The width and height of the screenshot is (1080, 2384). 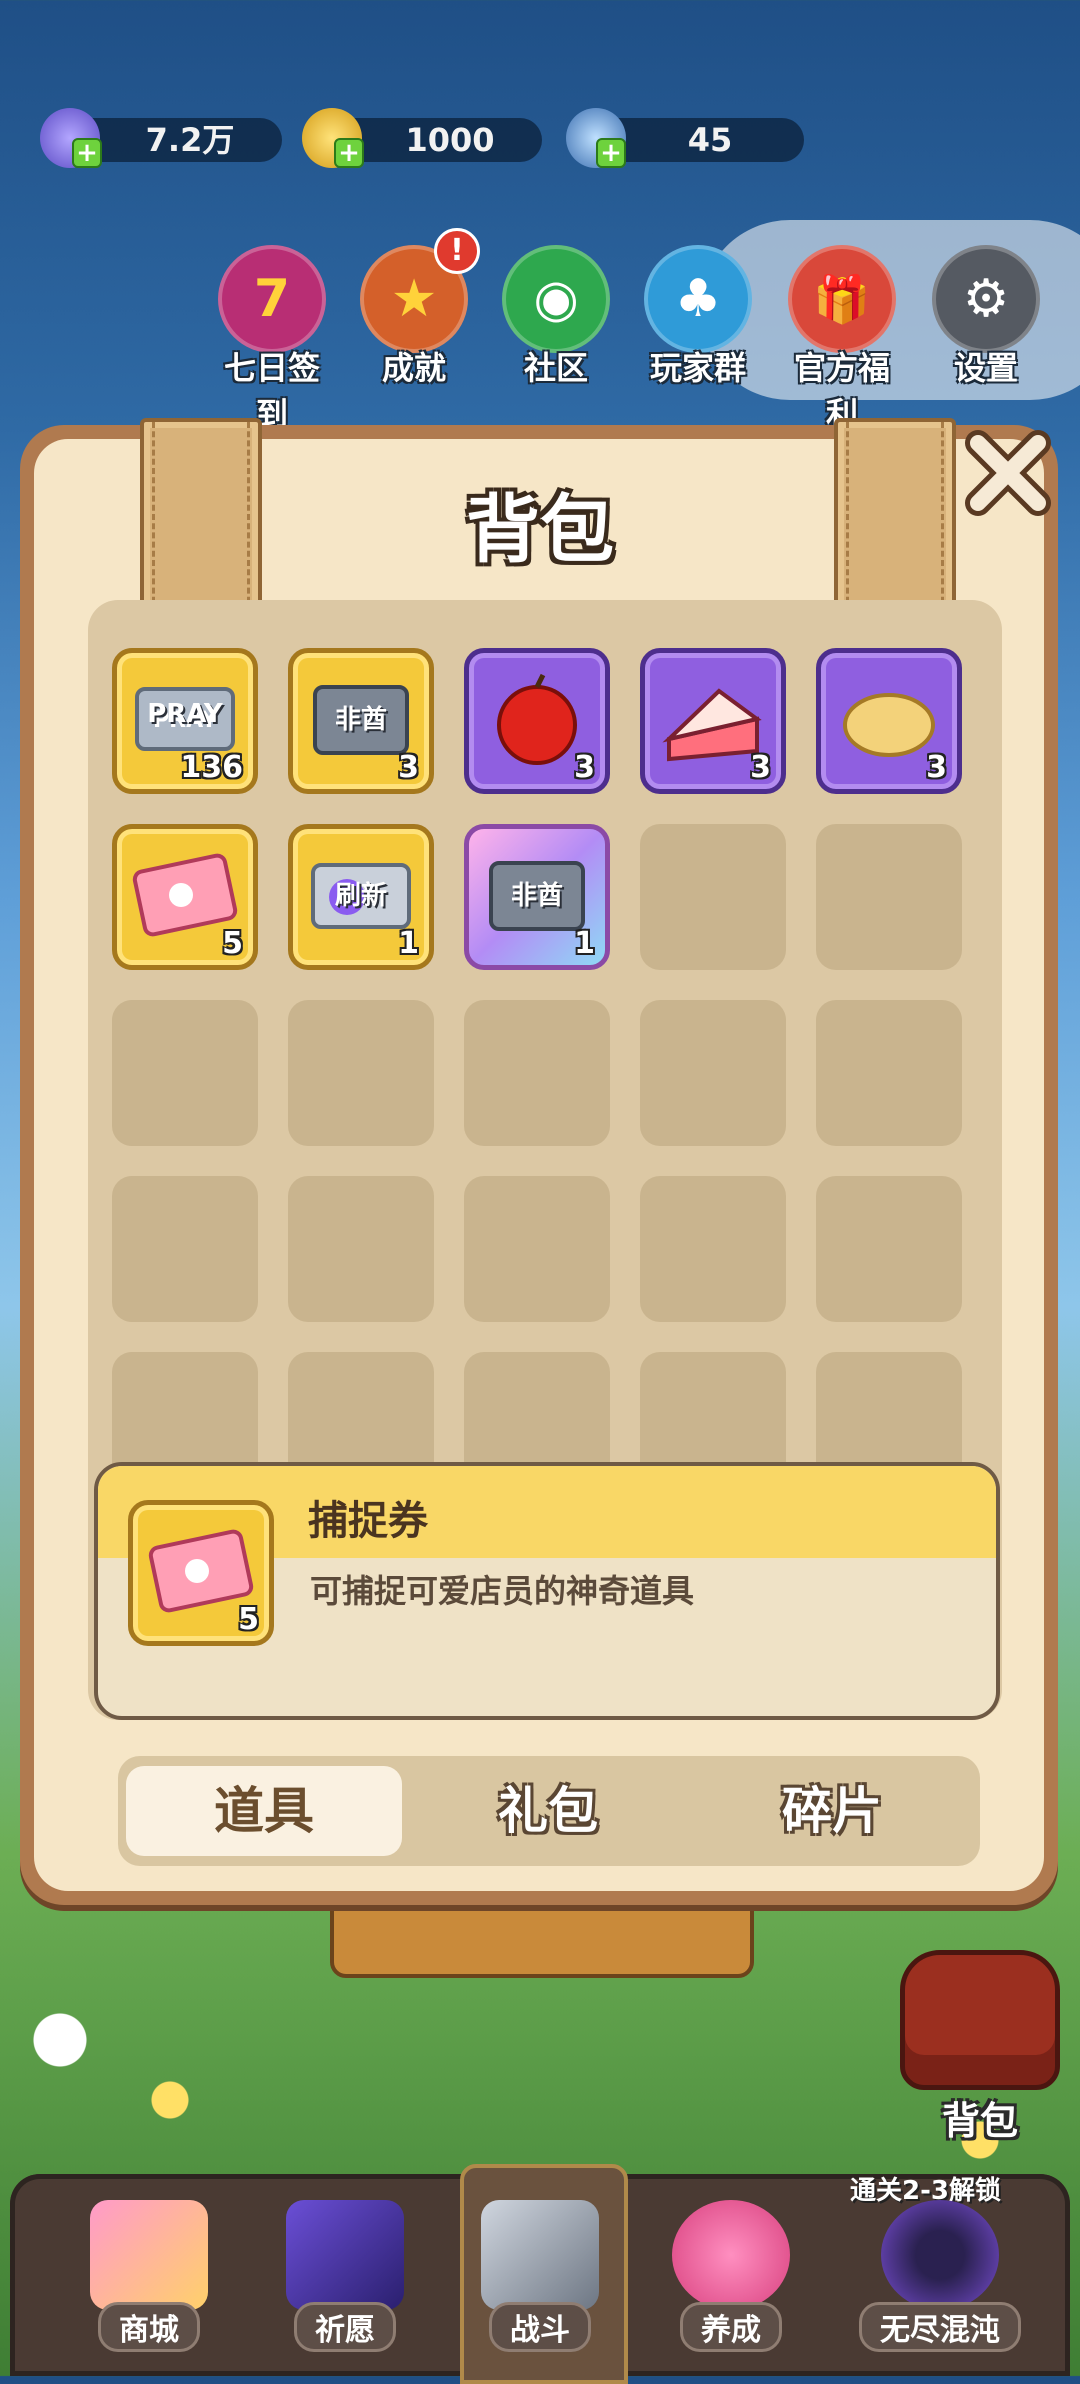 I want to click on inventory-item-capture-ticket: 5, so click(x=185, y=897).